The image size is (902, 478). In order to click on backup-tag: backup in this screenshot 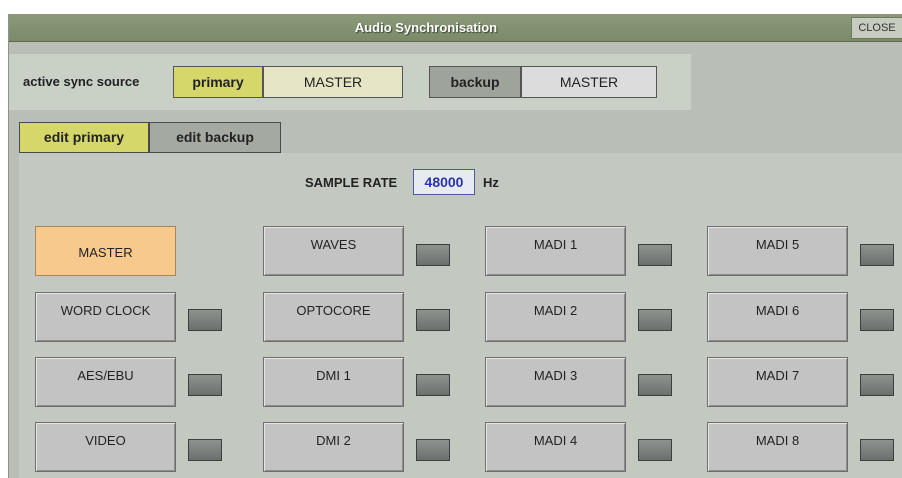, I will do `click(475, 82)`.